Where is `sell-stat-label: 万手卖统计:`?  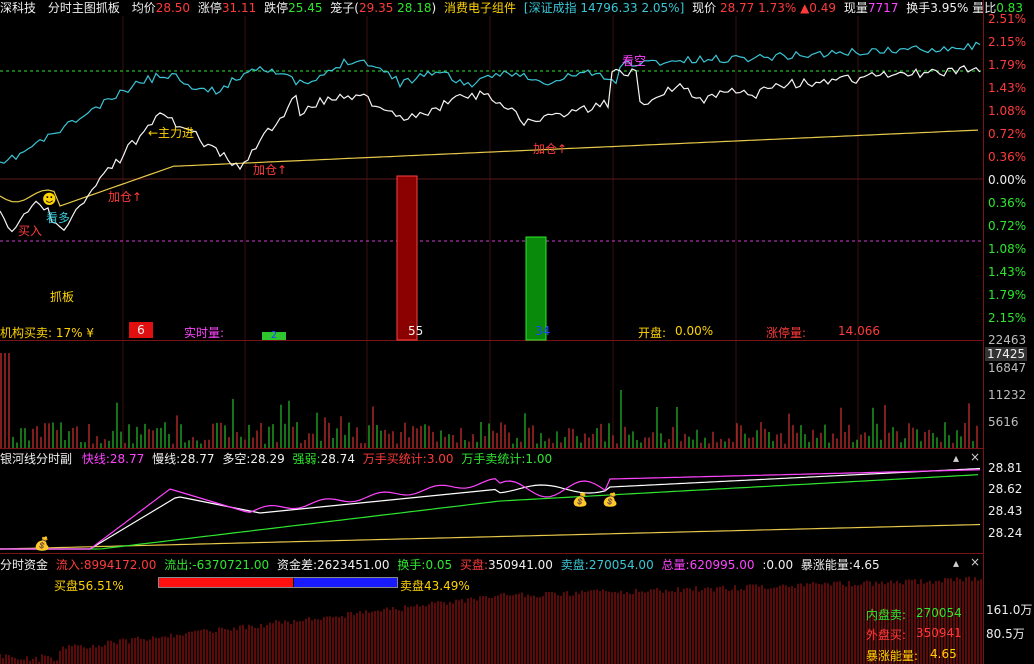
sell-stat-label: 万手卖统计: is located at coordinates (493, 459).